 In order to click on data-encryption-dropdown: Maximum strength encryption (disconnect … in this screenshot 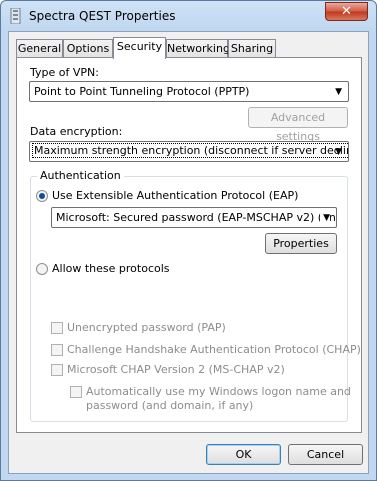, I will do `click(189, 151)`.